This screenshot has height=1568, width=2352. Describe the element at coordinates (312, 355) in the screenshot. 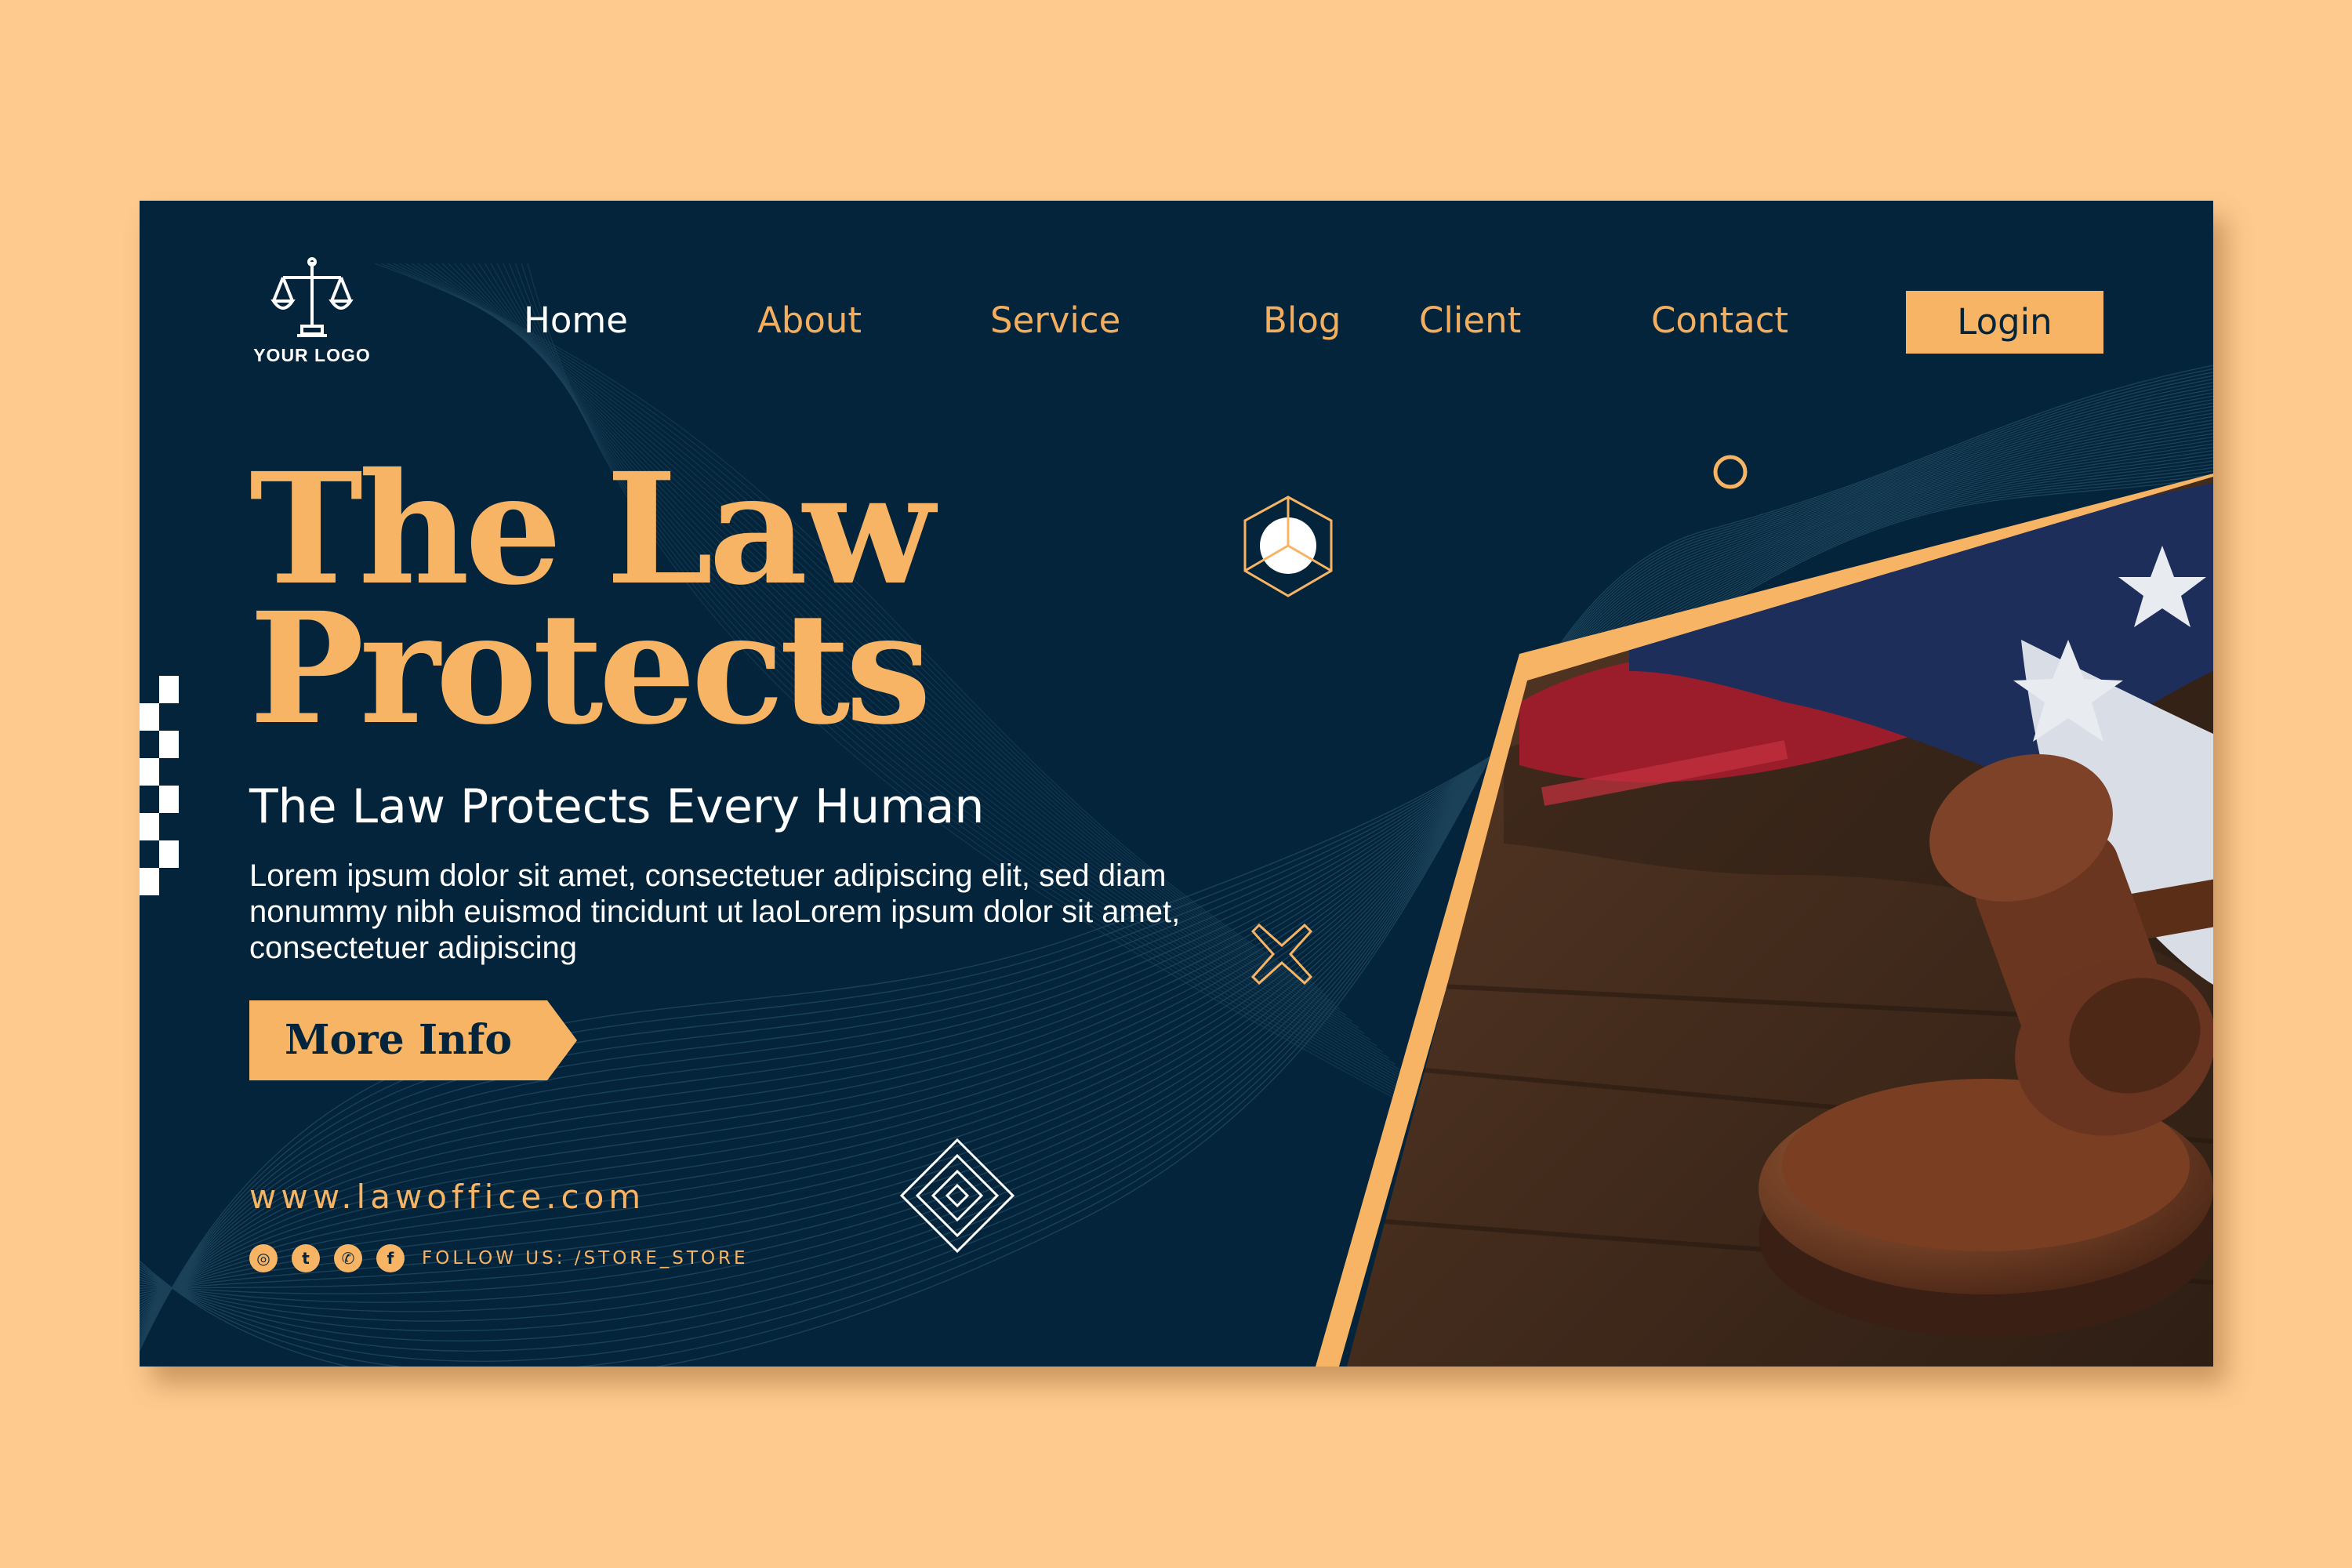

I see `logo-text: YOUR LOGO` at that location.